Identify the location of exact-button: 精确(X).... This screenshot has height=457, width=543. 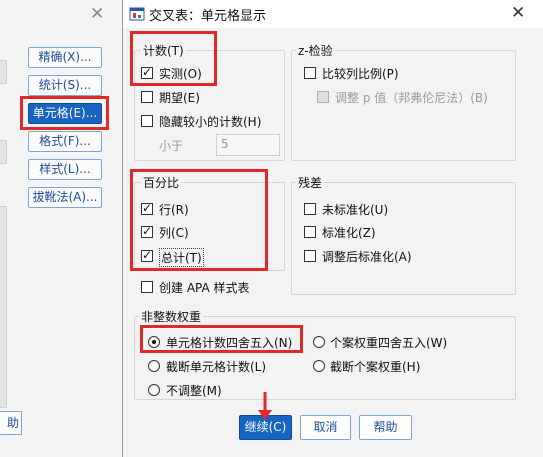
(65, 57).